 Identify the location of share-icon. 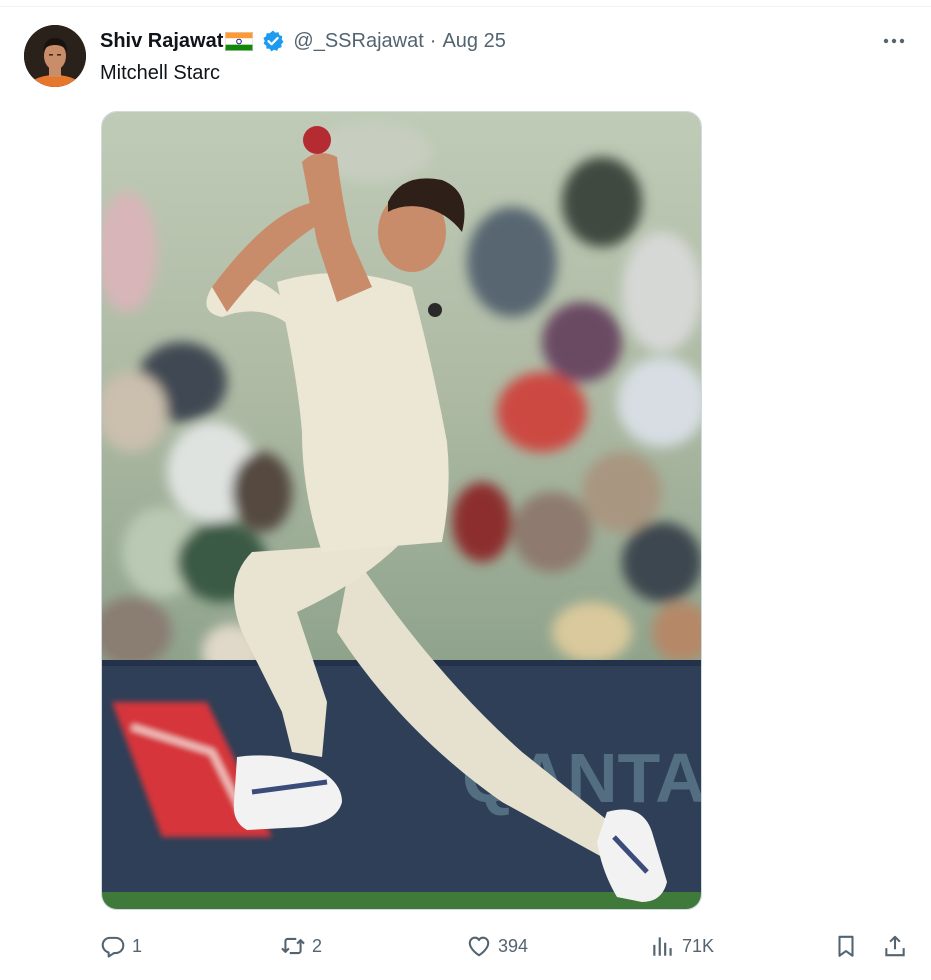
(895, 946).